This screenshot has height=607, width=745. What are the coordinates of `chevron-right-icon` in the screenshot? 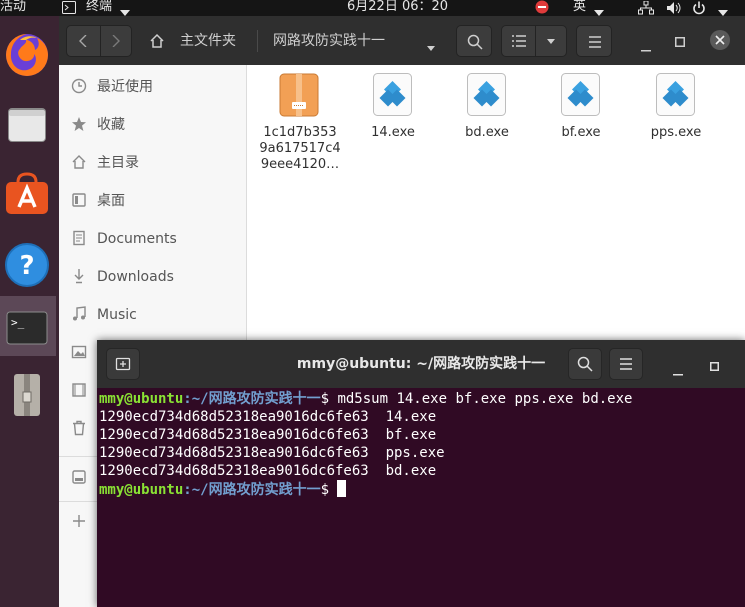 It's located at (116, 41).